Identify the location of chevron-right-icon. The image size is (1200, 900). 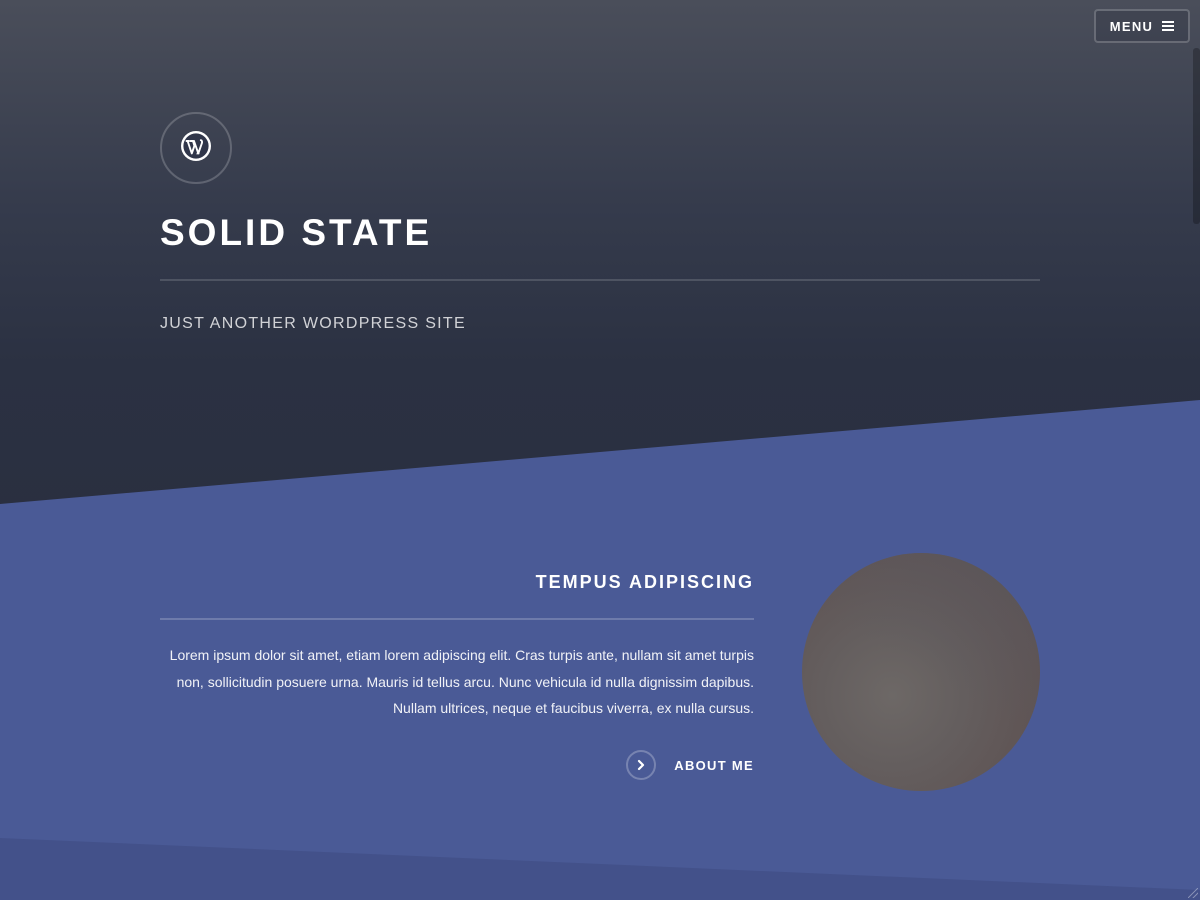
(641, 765).